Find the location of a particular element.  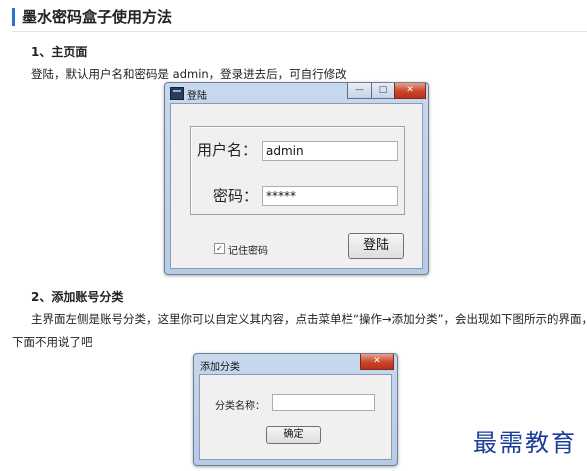

category-name-input is located at coordinates (323, 402).